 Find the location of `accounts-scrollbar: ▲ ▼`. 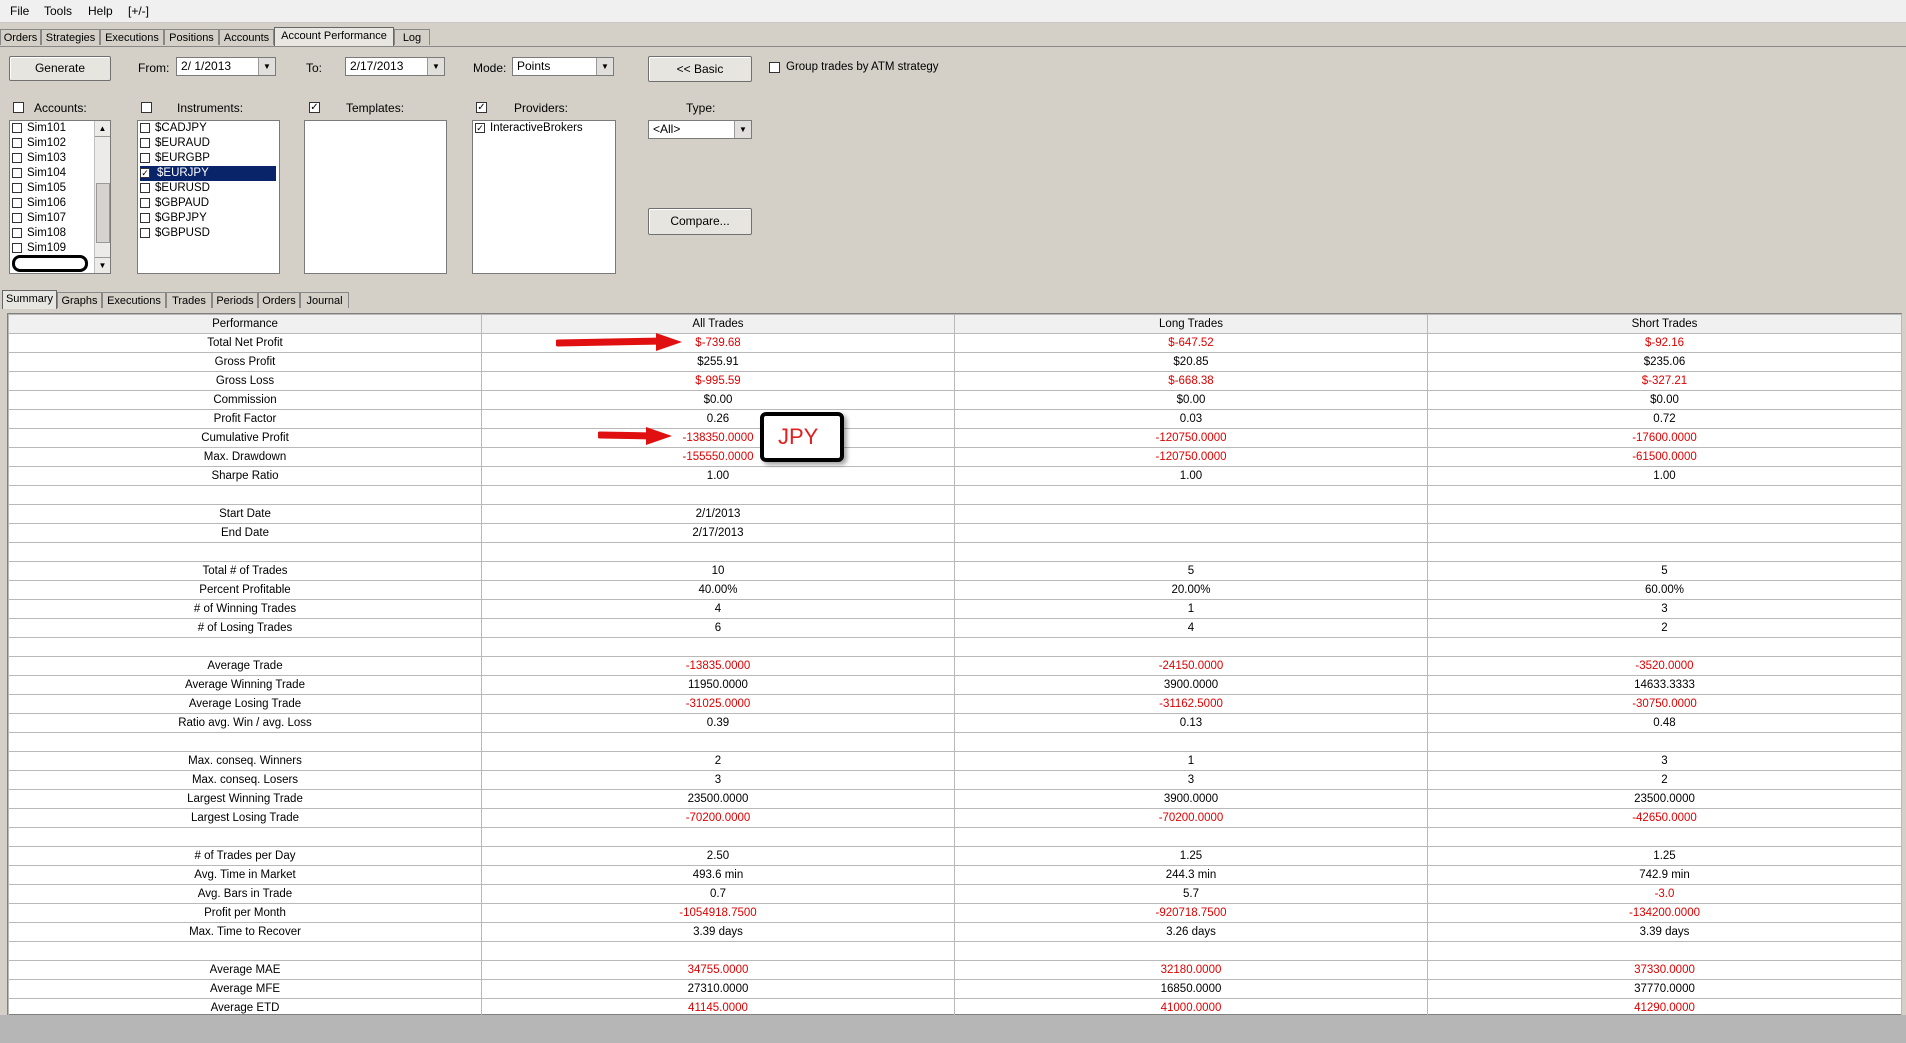

accounts-scrollbar: ▲ ▼ is located at coordinates (102, 197).